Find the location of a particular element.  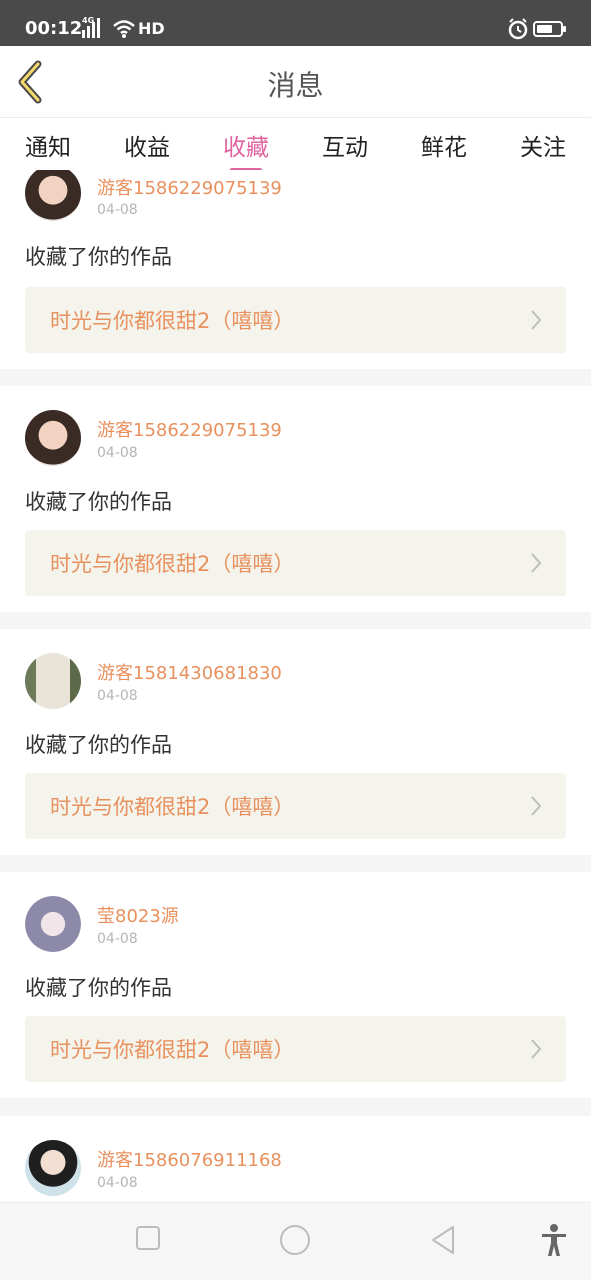

tab-bar: 通知 收益 收藏 互动 鲜花 关注 is located at coordinates (295, 145).